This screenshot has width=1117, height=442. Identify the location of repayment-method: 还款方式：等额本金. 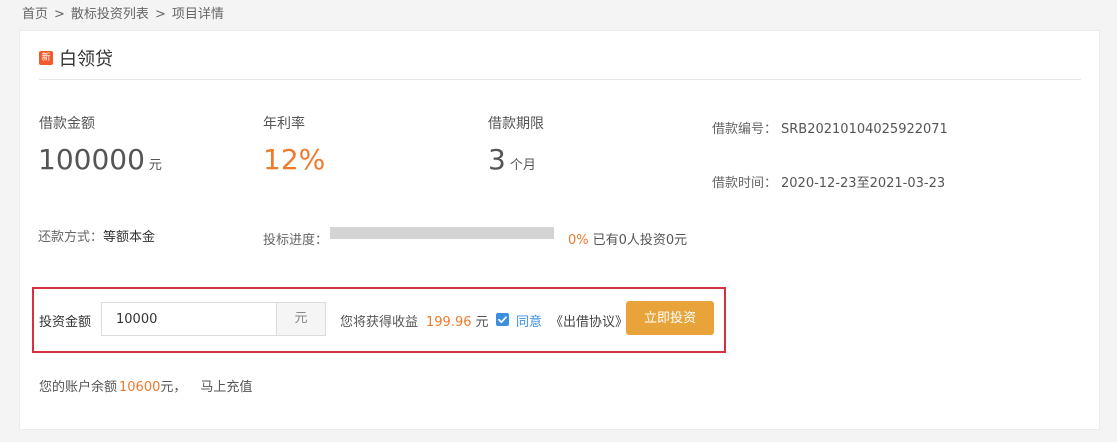
(96, 235).